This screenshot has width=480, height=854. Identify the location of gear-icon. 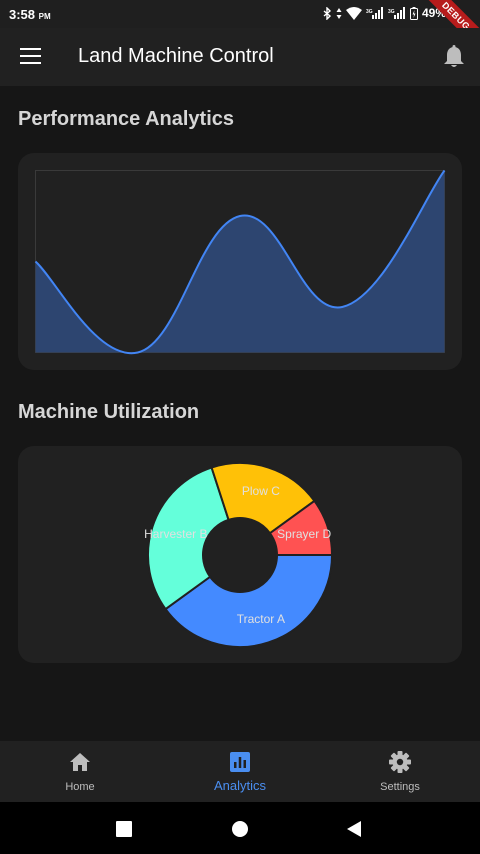
(400, 762).